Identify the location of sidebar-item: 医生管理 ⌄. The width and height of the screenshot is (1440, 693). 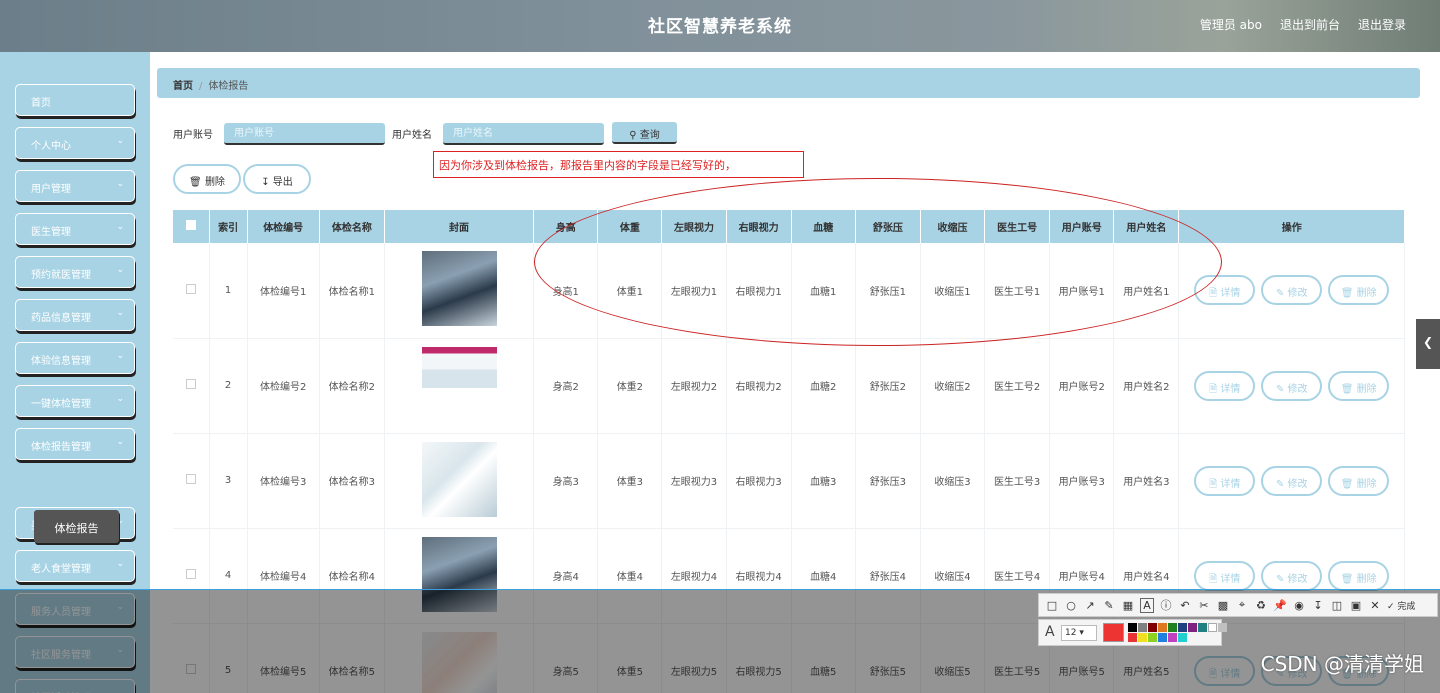
(75, 229).